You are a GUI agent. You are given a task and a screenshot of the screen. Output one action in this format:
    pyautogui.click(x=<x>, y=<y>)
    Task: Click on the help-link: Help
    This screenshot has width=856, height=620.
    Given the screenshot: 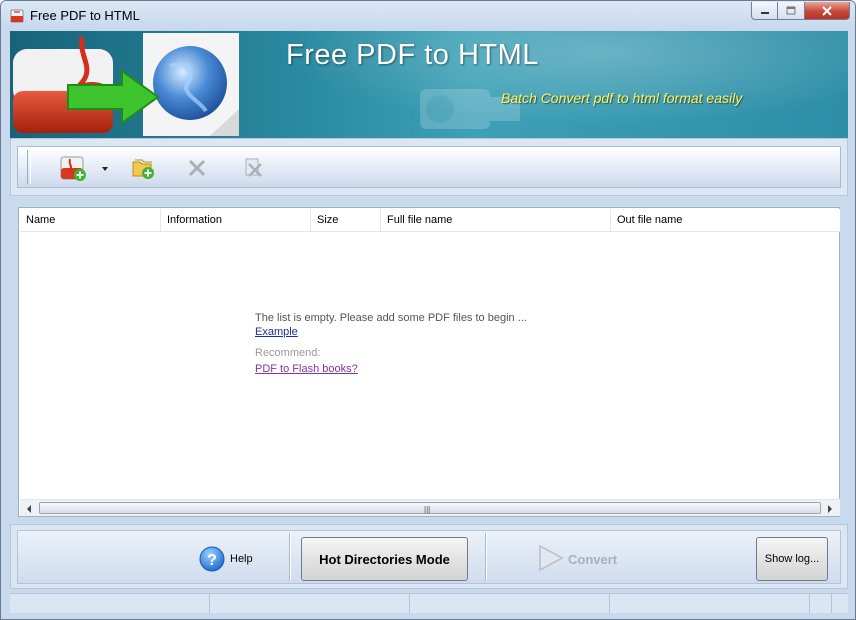 What is the action you would take?
    pyautogui.click(x=241, y=559)
    